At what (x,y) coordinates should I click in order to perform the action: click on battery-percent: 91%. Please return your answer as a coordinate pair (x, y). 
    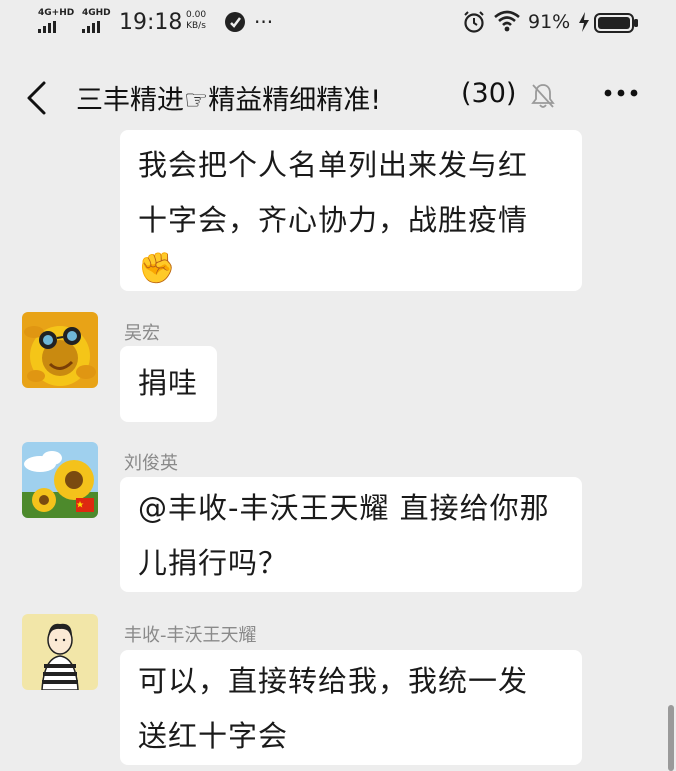
    Looking at the image, I should click on (549, 22).